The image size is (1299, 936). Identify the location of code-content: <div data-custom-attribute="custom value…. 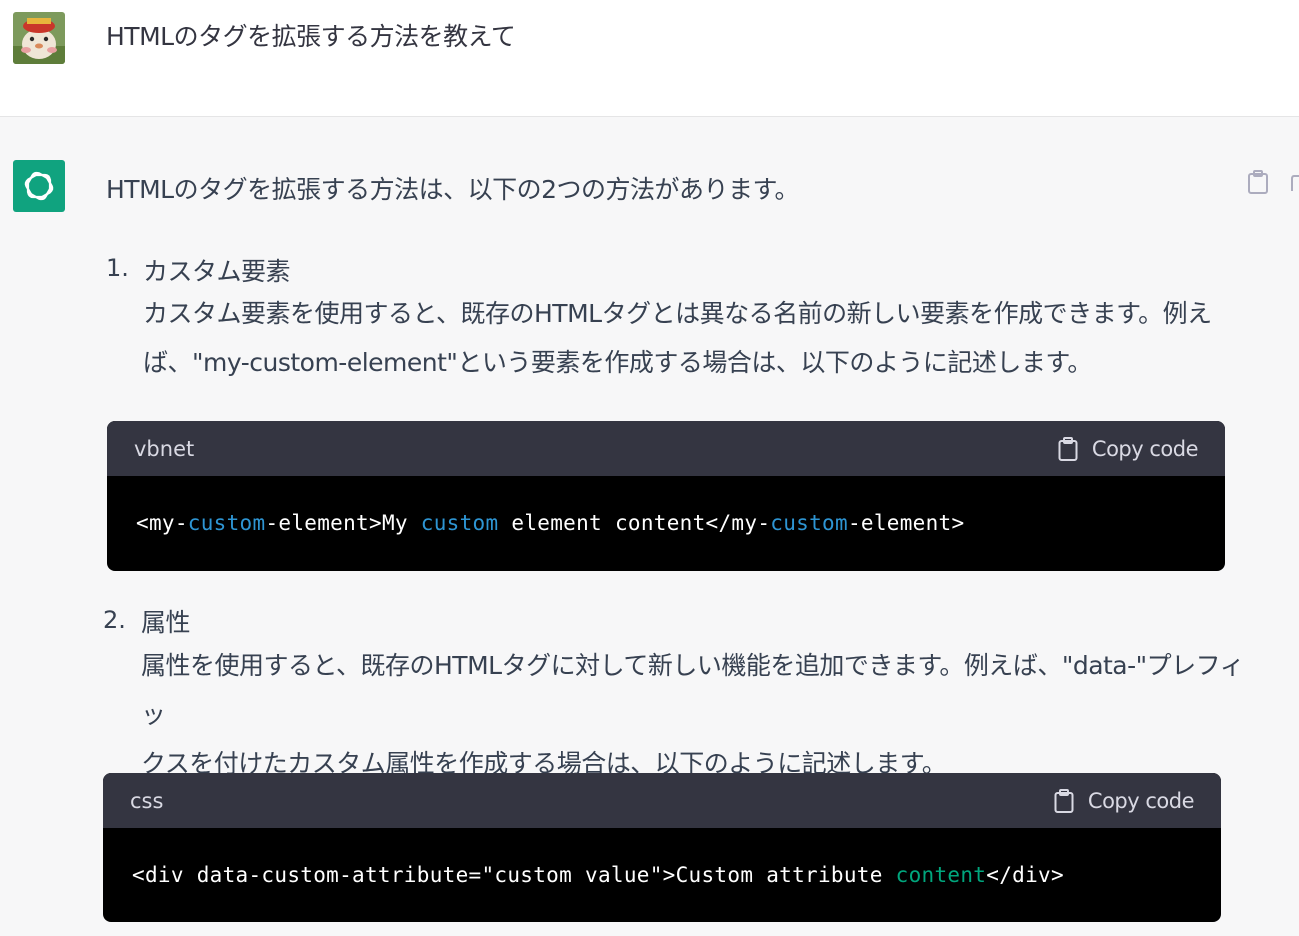
(662, 857).